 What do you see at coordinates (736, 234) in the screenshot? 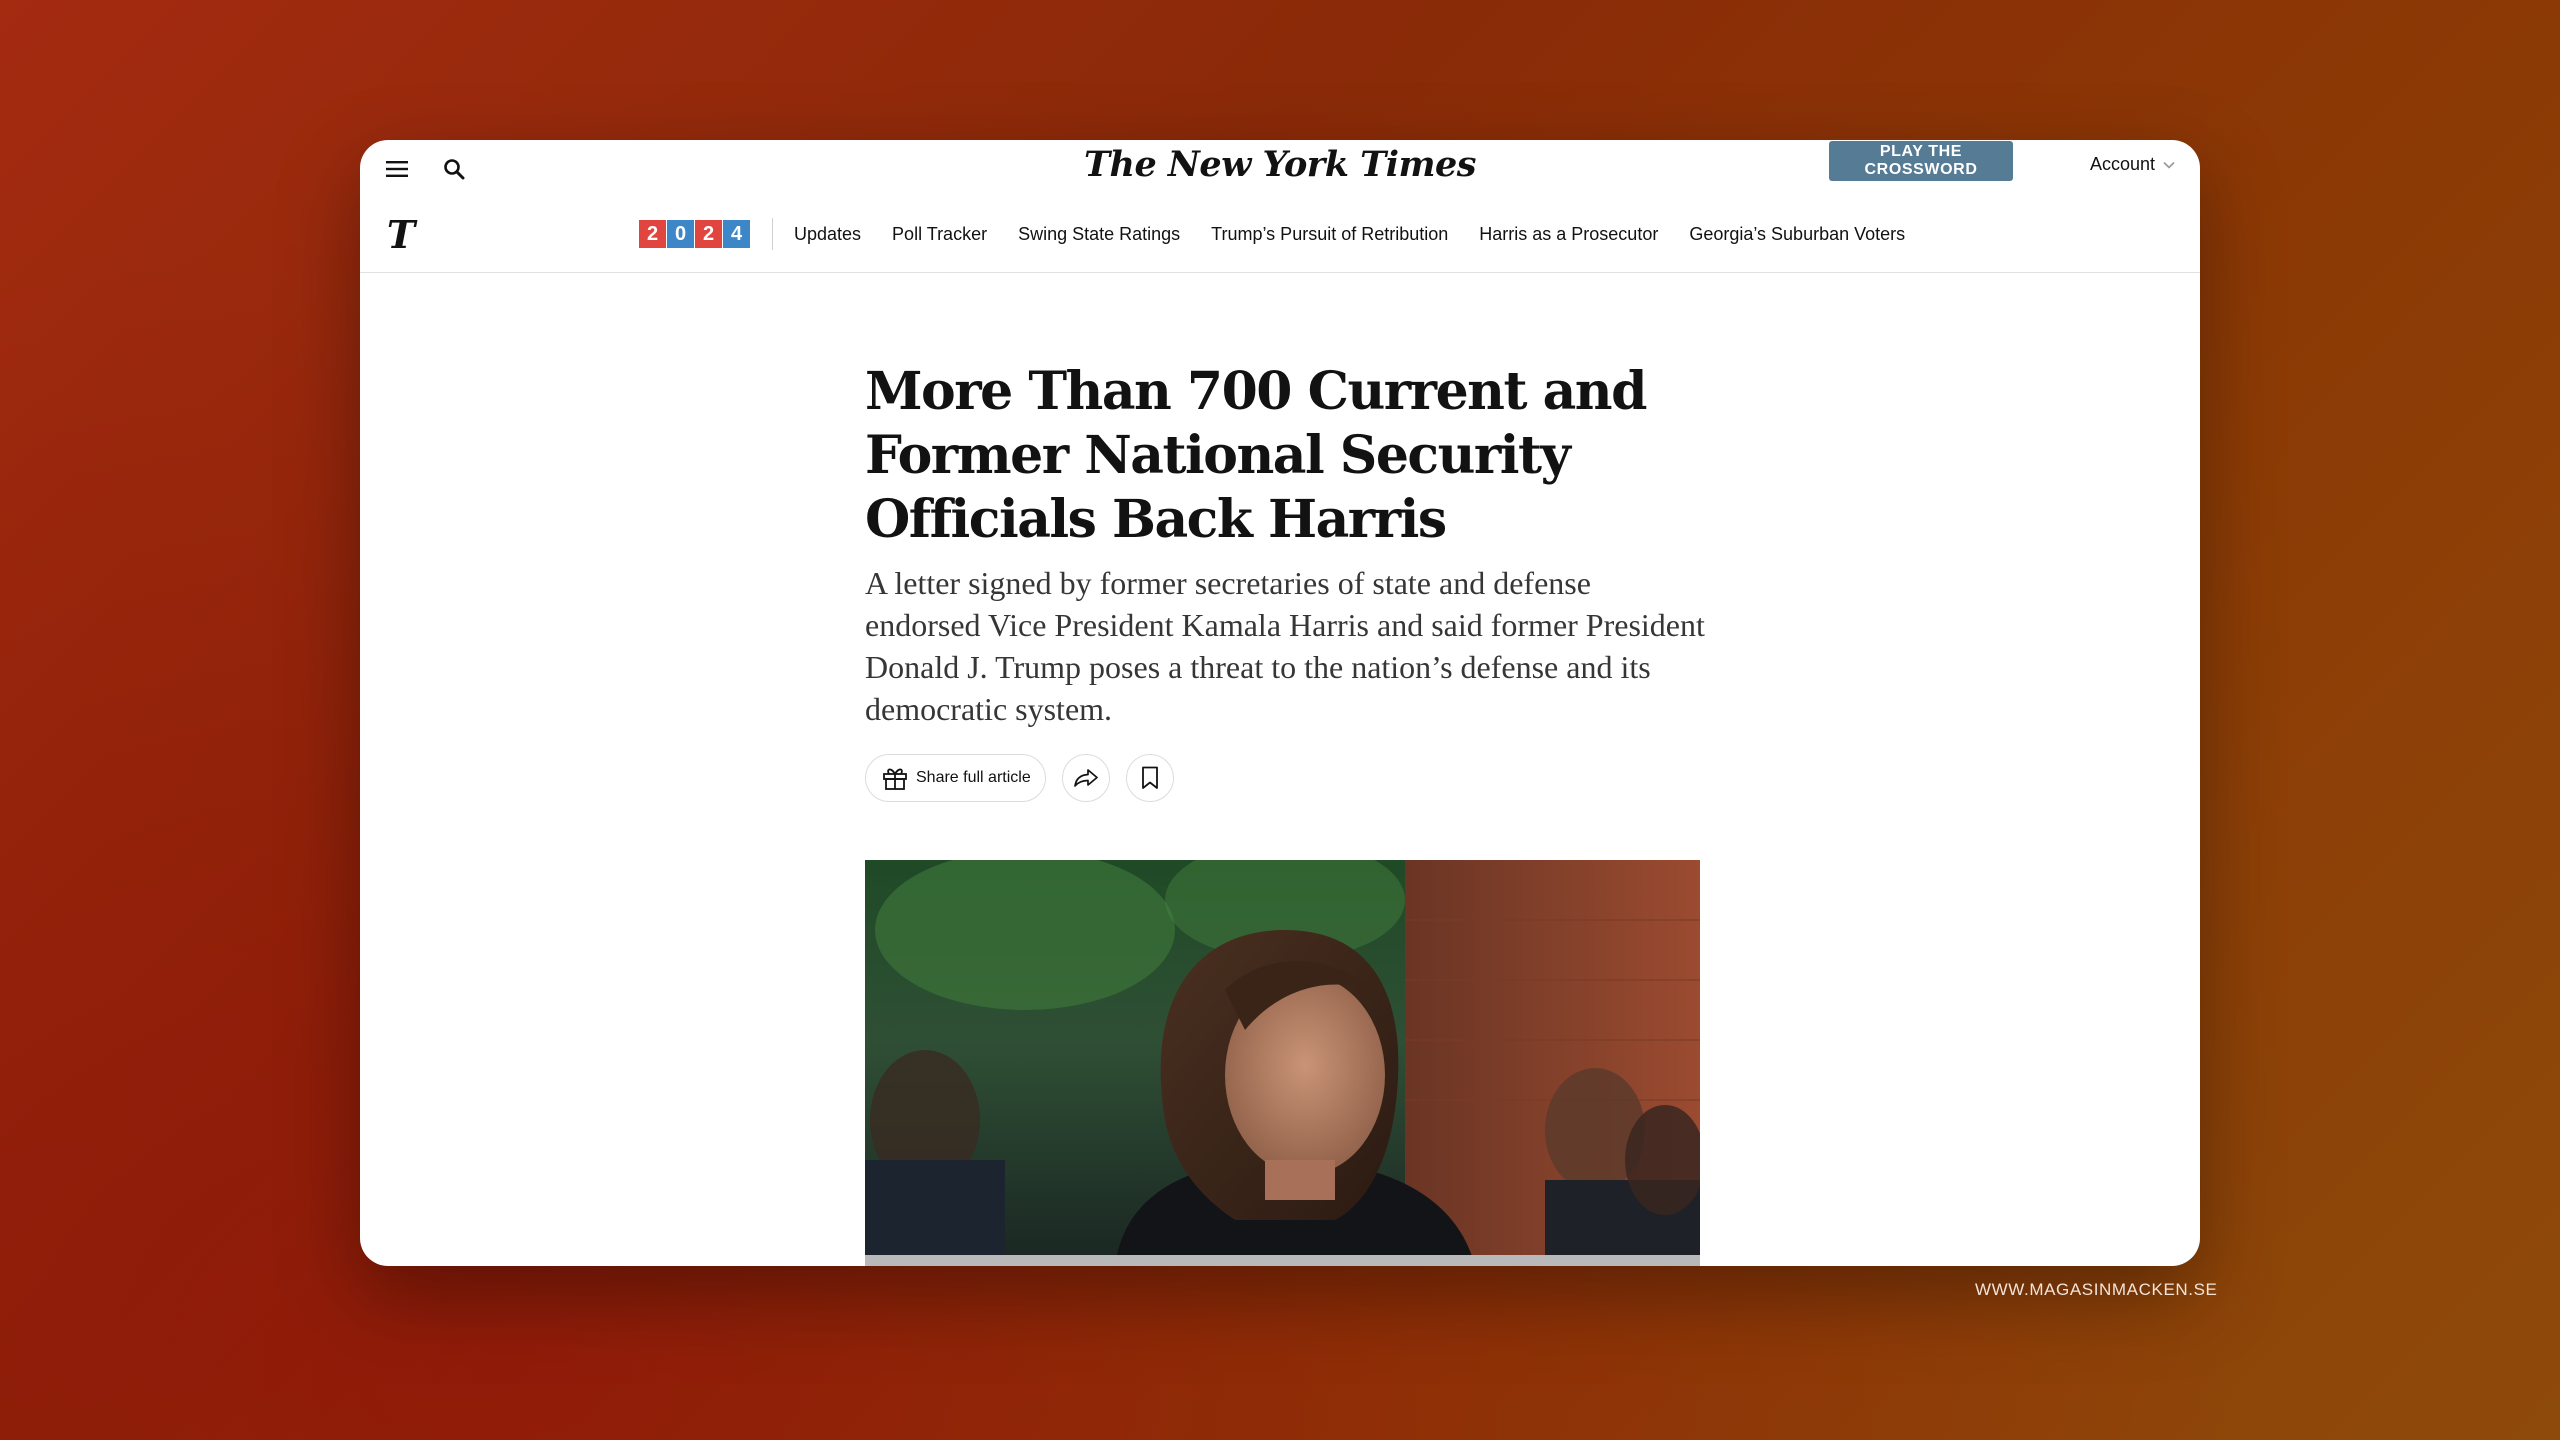
I see `year-digit: 4` at bounding box center [736, 234].